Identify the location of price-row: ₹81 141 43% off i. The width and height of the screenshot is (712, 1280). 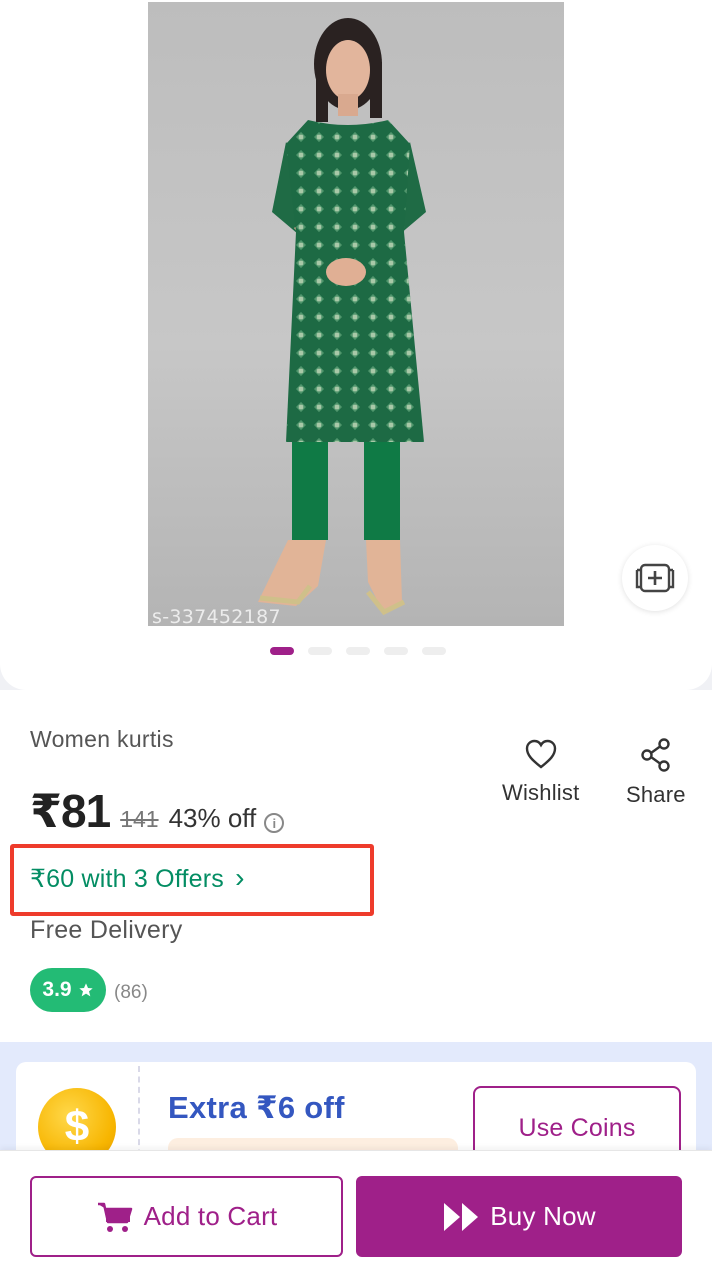
(157, 811).